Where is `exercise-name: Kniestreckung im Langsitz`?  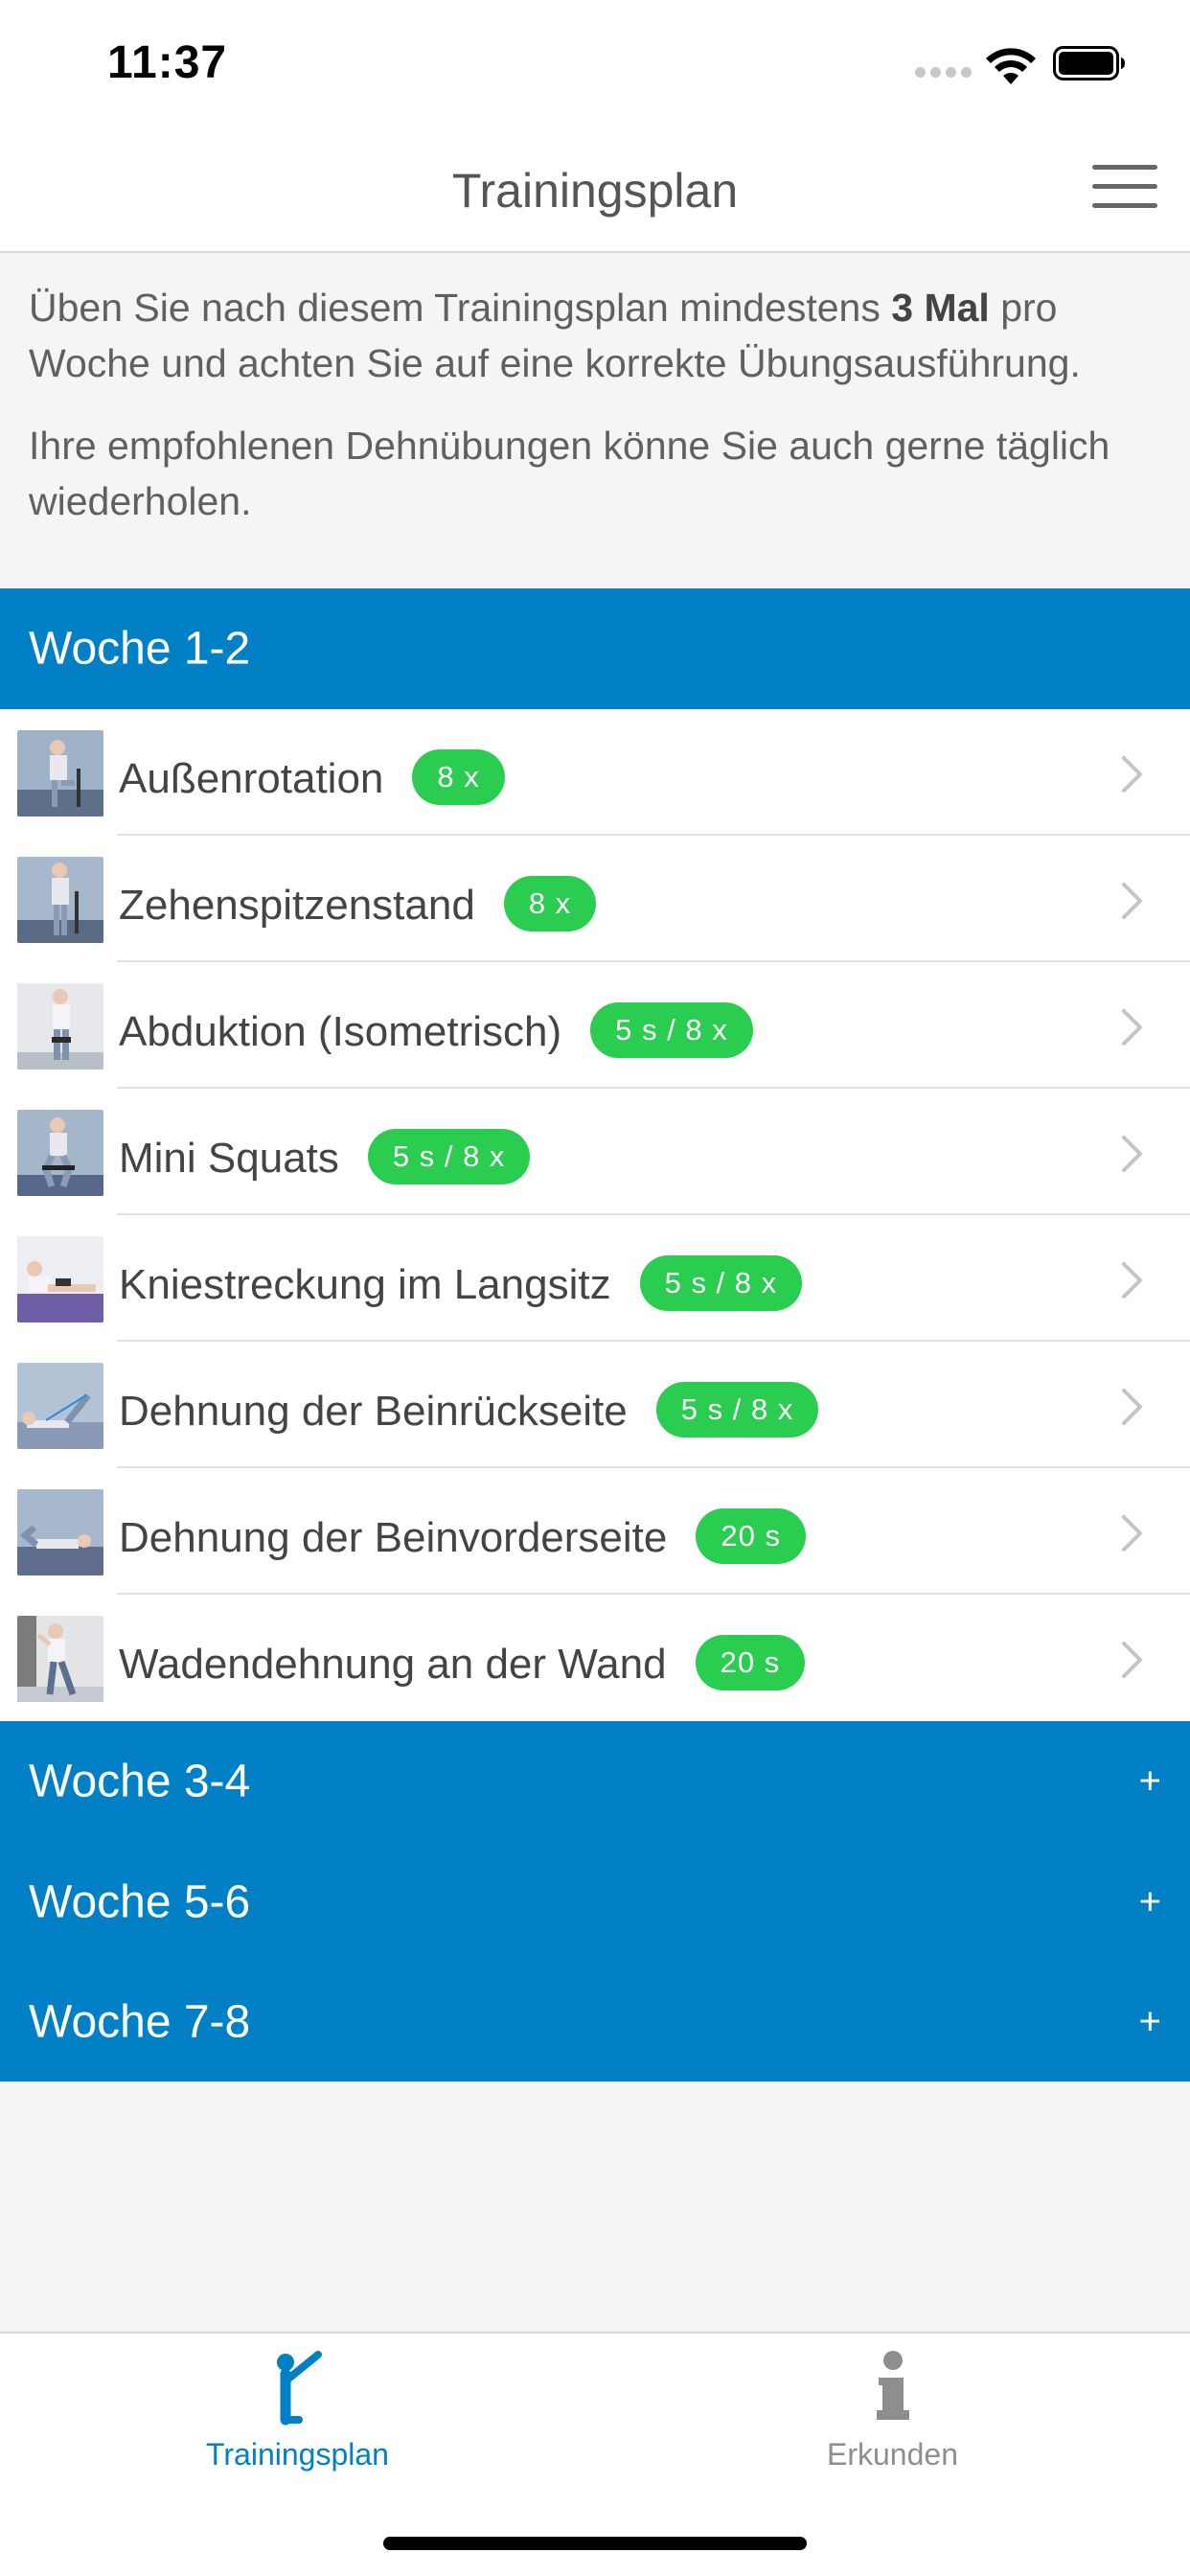 exercise-name: Kniestreckung im Langsitz is located at coordinates (365, 1284).